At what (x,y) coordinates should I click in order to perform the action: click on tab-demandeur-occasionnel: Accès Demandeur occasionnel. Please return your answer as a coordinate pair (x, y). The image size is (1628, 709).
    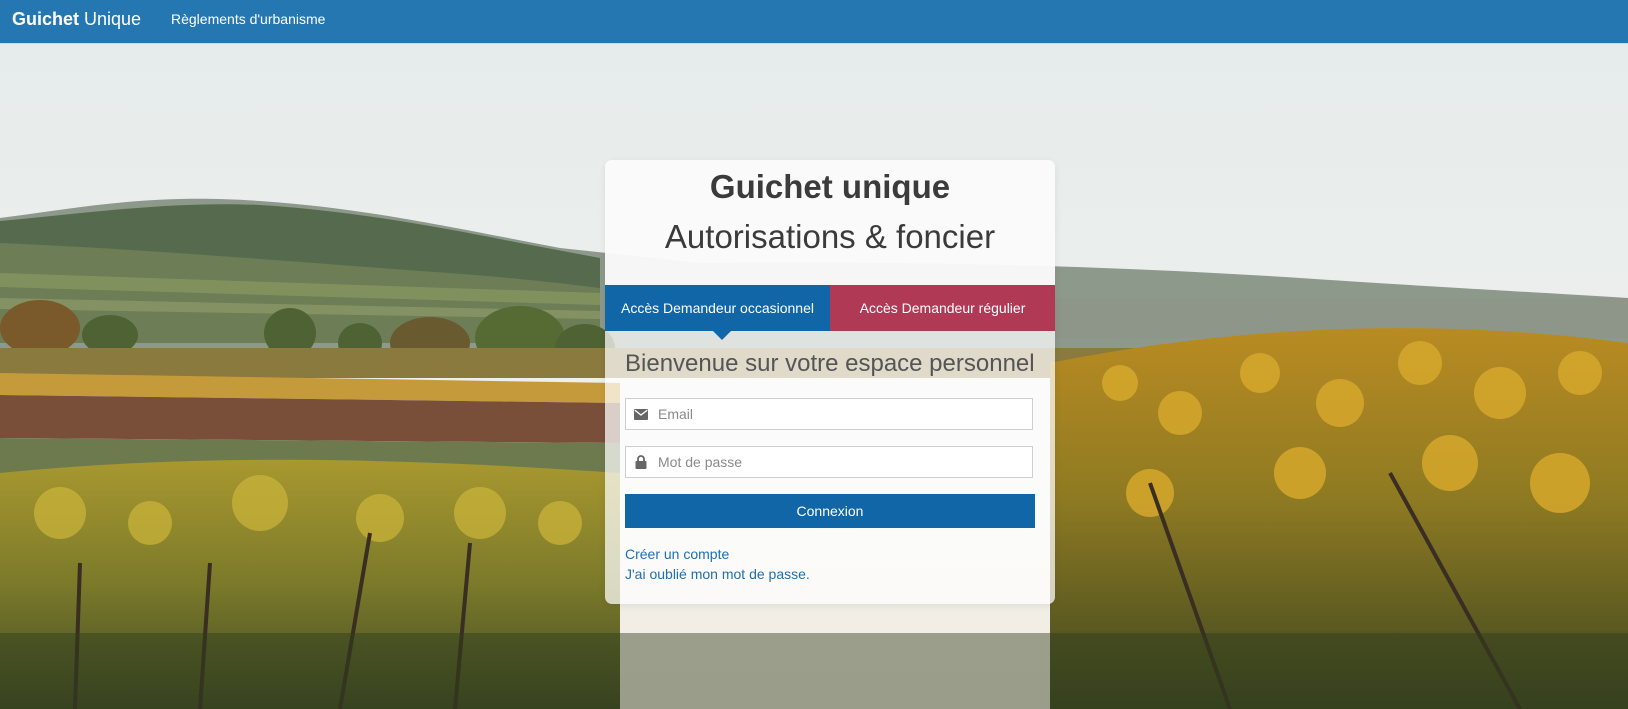
    Looking at the image, I should click on (717, 312).